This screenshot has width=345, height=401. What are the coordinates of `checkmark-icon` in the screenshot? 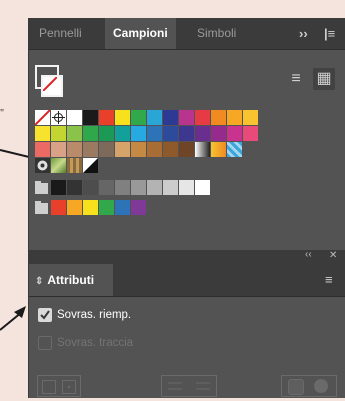 It's located at (45, 315).